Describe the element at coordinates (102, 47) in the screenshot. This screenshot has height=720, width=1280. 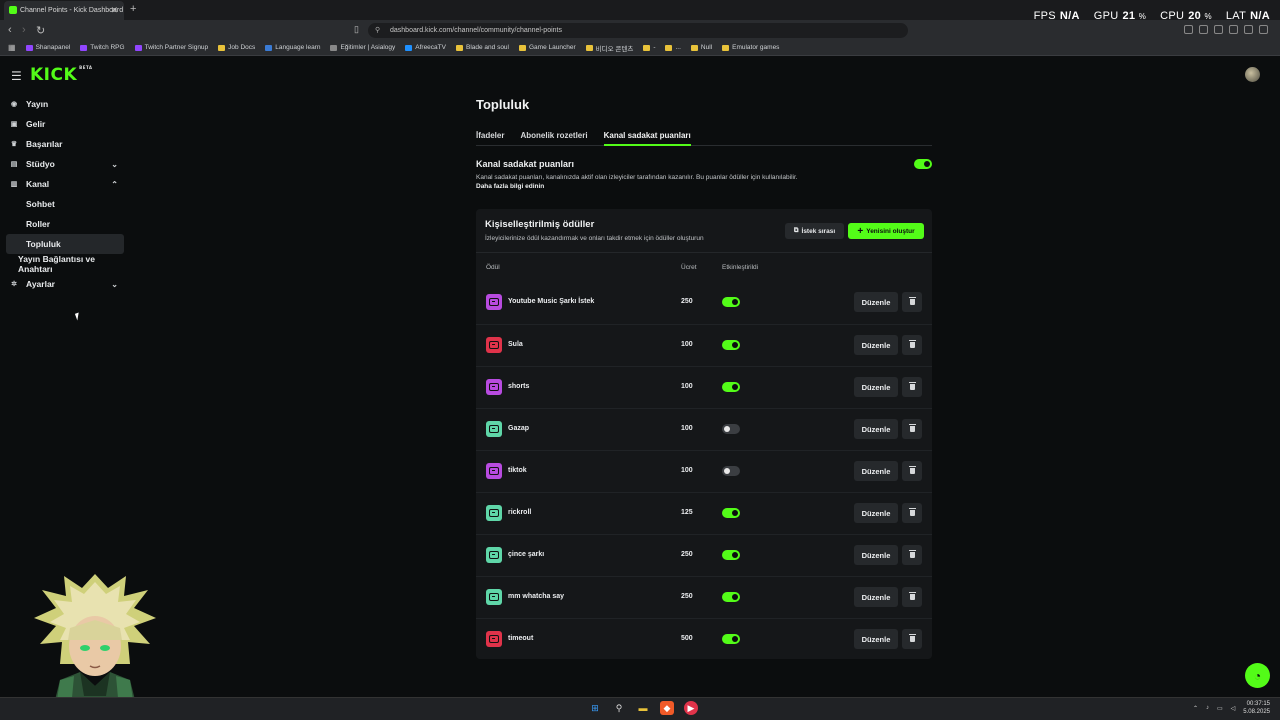
I see `bookmark-item: Twitch RPG` at that location.